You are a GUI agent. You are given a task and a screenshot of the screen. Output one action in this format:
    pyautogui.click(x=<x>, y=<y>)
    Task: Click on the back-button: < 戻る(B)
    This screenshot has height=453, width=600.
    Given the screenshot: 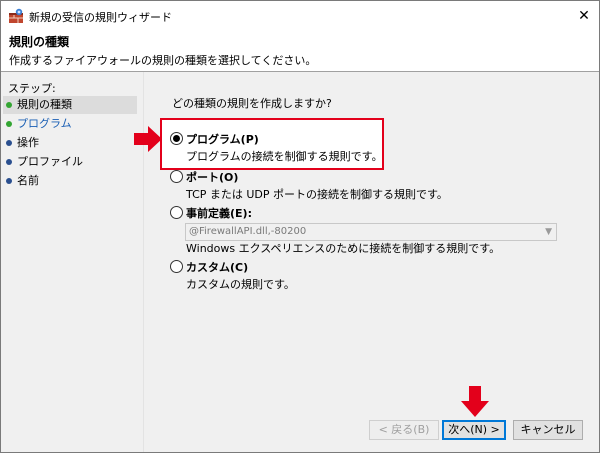 What is the action you would take?
    pyautogui.click(x=404, y=430)
    